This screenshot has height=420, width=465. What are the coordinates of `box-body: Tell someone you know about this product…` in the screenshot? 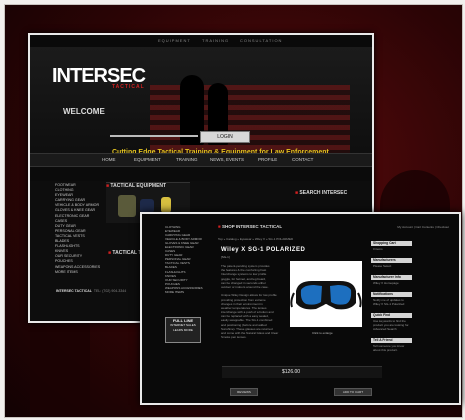 It's located at (391, 348).